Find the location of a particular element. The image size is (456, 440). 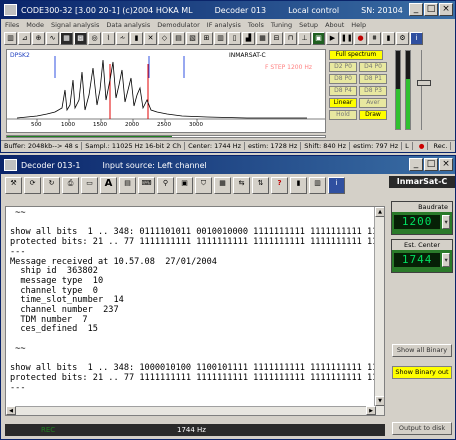

menu-about: About is located at coordinates (334, 25).